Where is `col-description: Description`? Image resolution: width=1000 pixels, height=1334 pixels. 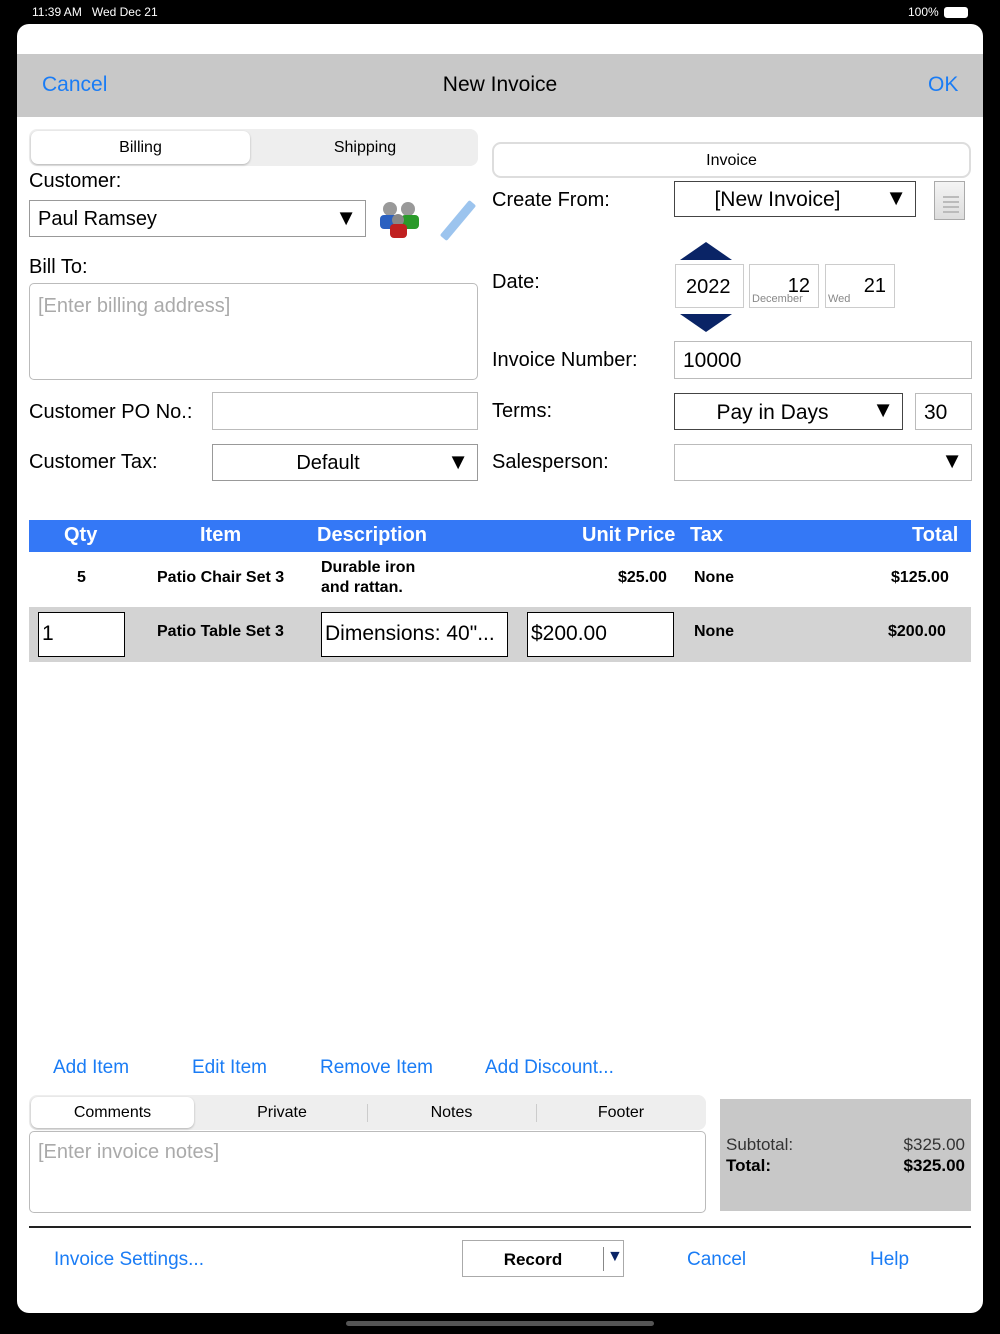 col-description: Description is located at coordinates (372, 535).